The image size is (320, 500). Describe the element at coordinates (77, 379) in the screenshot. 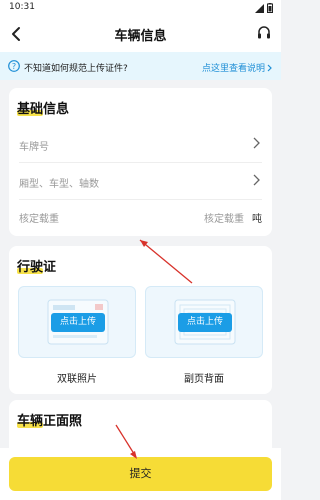

I see `license-front-caption: 双联照片` at that location.